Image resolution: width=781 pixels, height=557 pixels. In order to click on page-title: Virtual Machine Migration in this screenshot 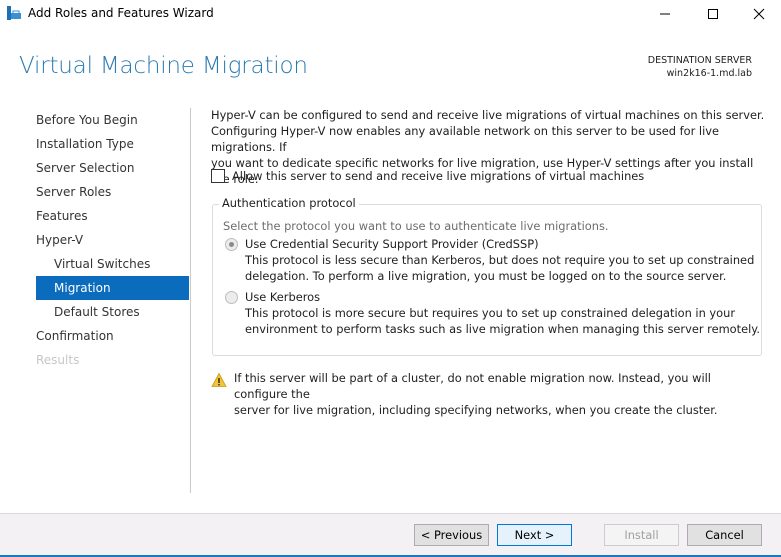, I will do `click(163, 66)`.